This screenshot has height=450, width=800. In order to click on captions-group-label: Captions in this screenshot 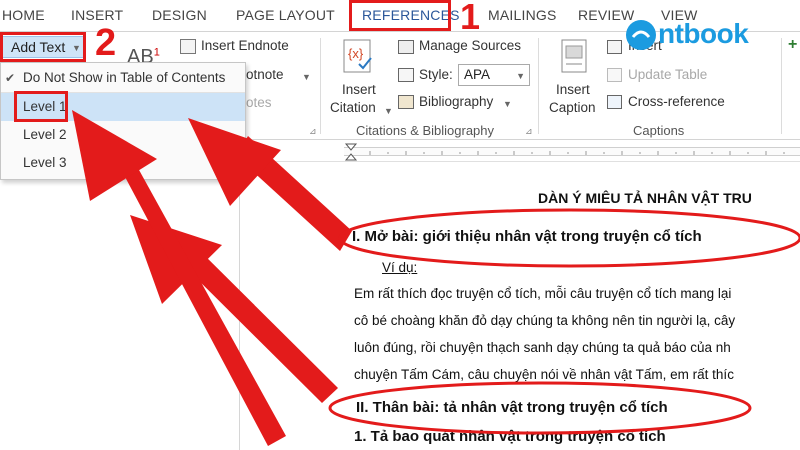, I will do `click(659, 130)`.